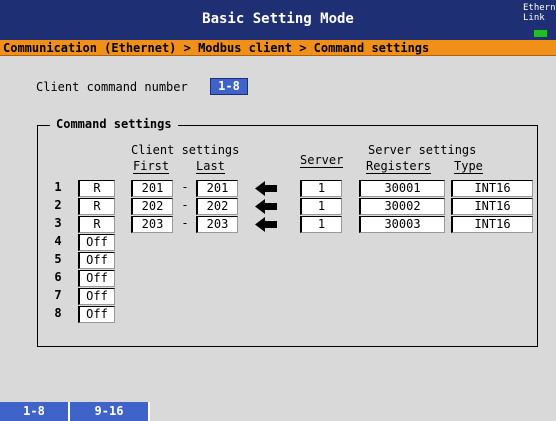  I want to click on row-number: 8, so click(58, 313).